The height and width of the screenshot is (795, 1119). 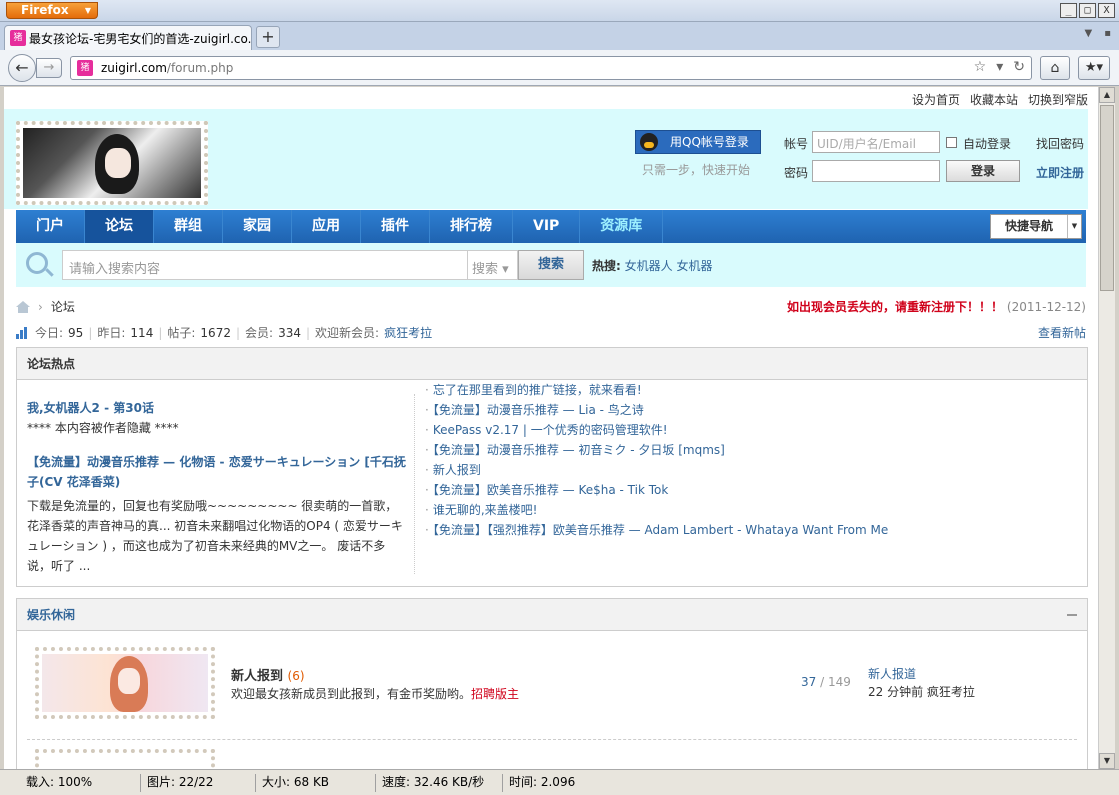 I want to click on quick-nav-button: 快捷导航 ▼, so click(x=1036, y=226).